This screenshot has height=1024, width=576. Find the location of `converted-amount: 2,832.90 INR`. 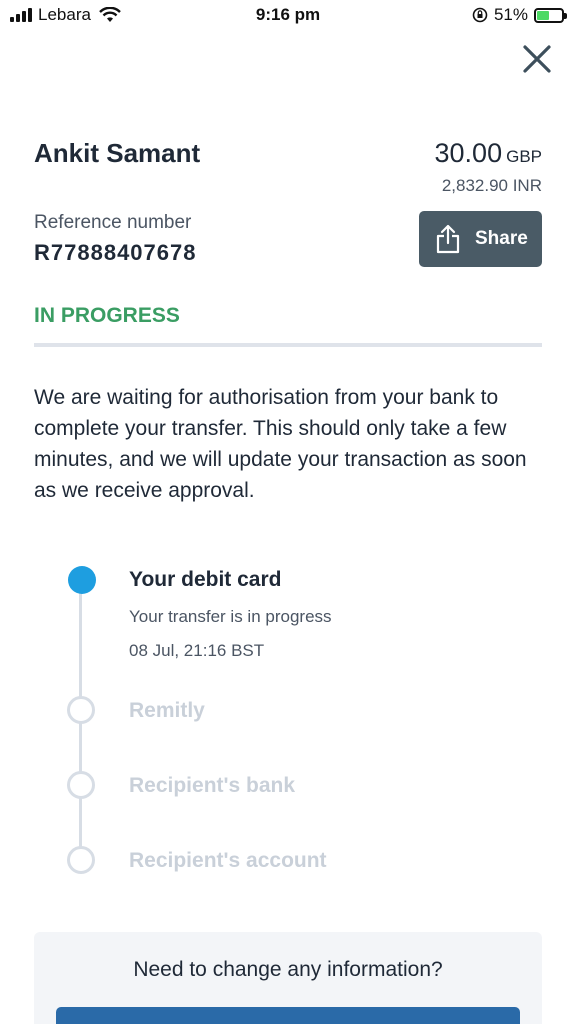

converted-amount: 2,832.90 INR is located at coordinates (491, 185).